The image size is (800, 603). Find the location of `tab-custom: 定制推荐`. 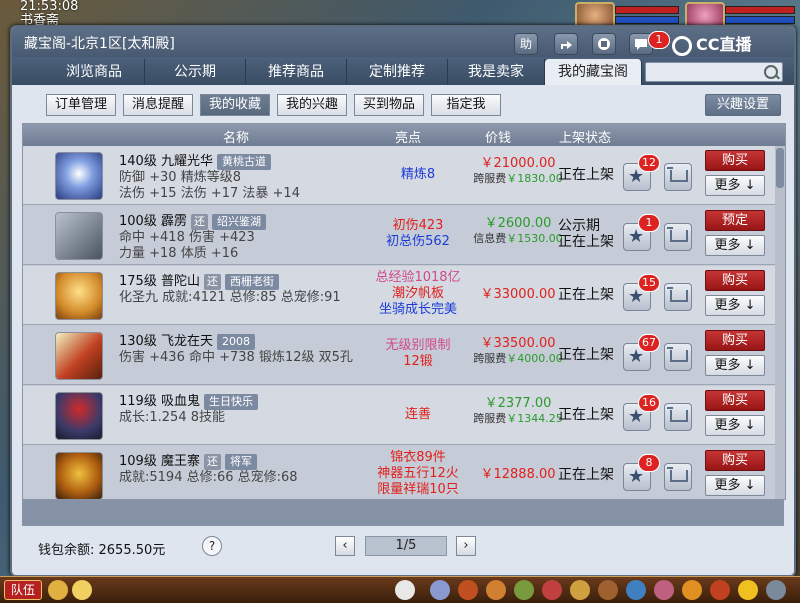

tab-custom: 定制推荐 is located at coordinates (397, 72).